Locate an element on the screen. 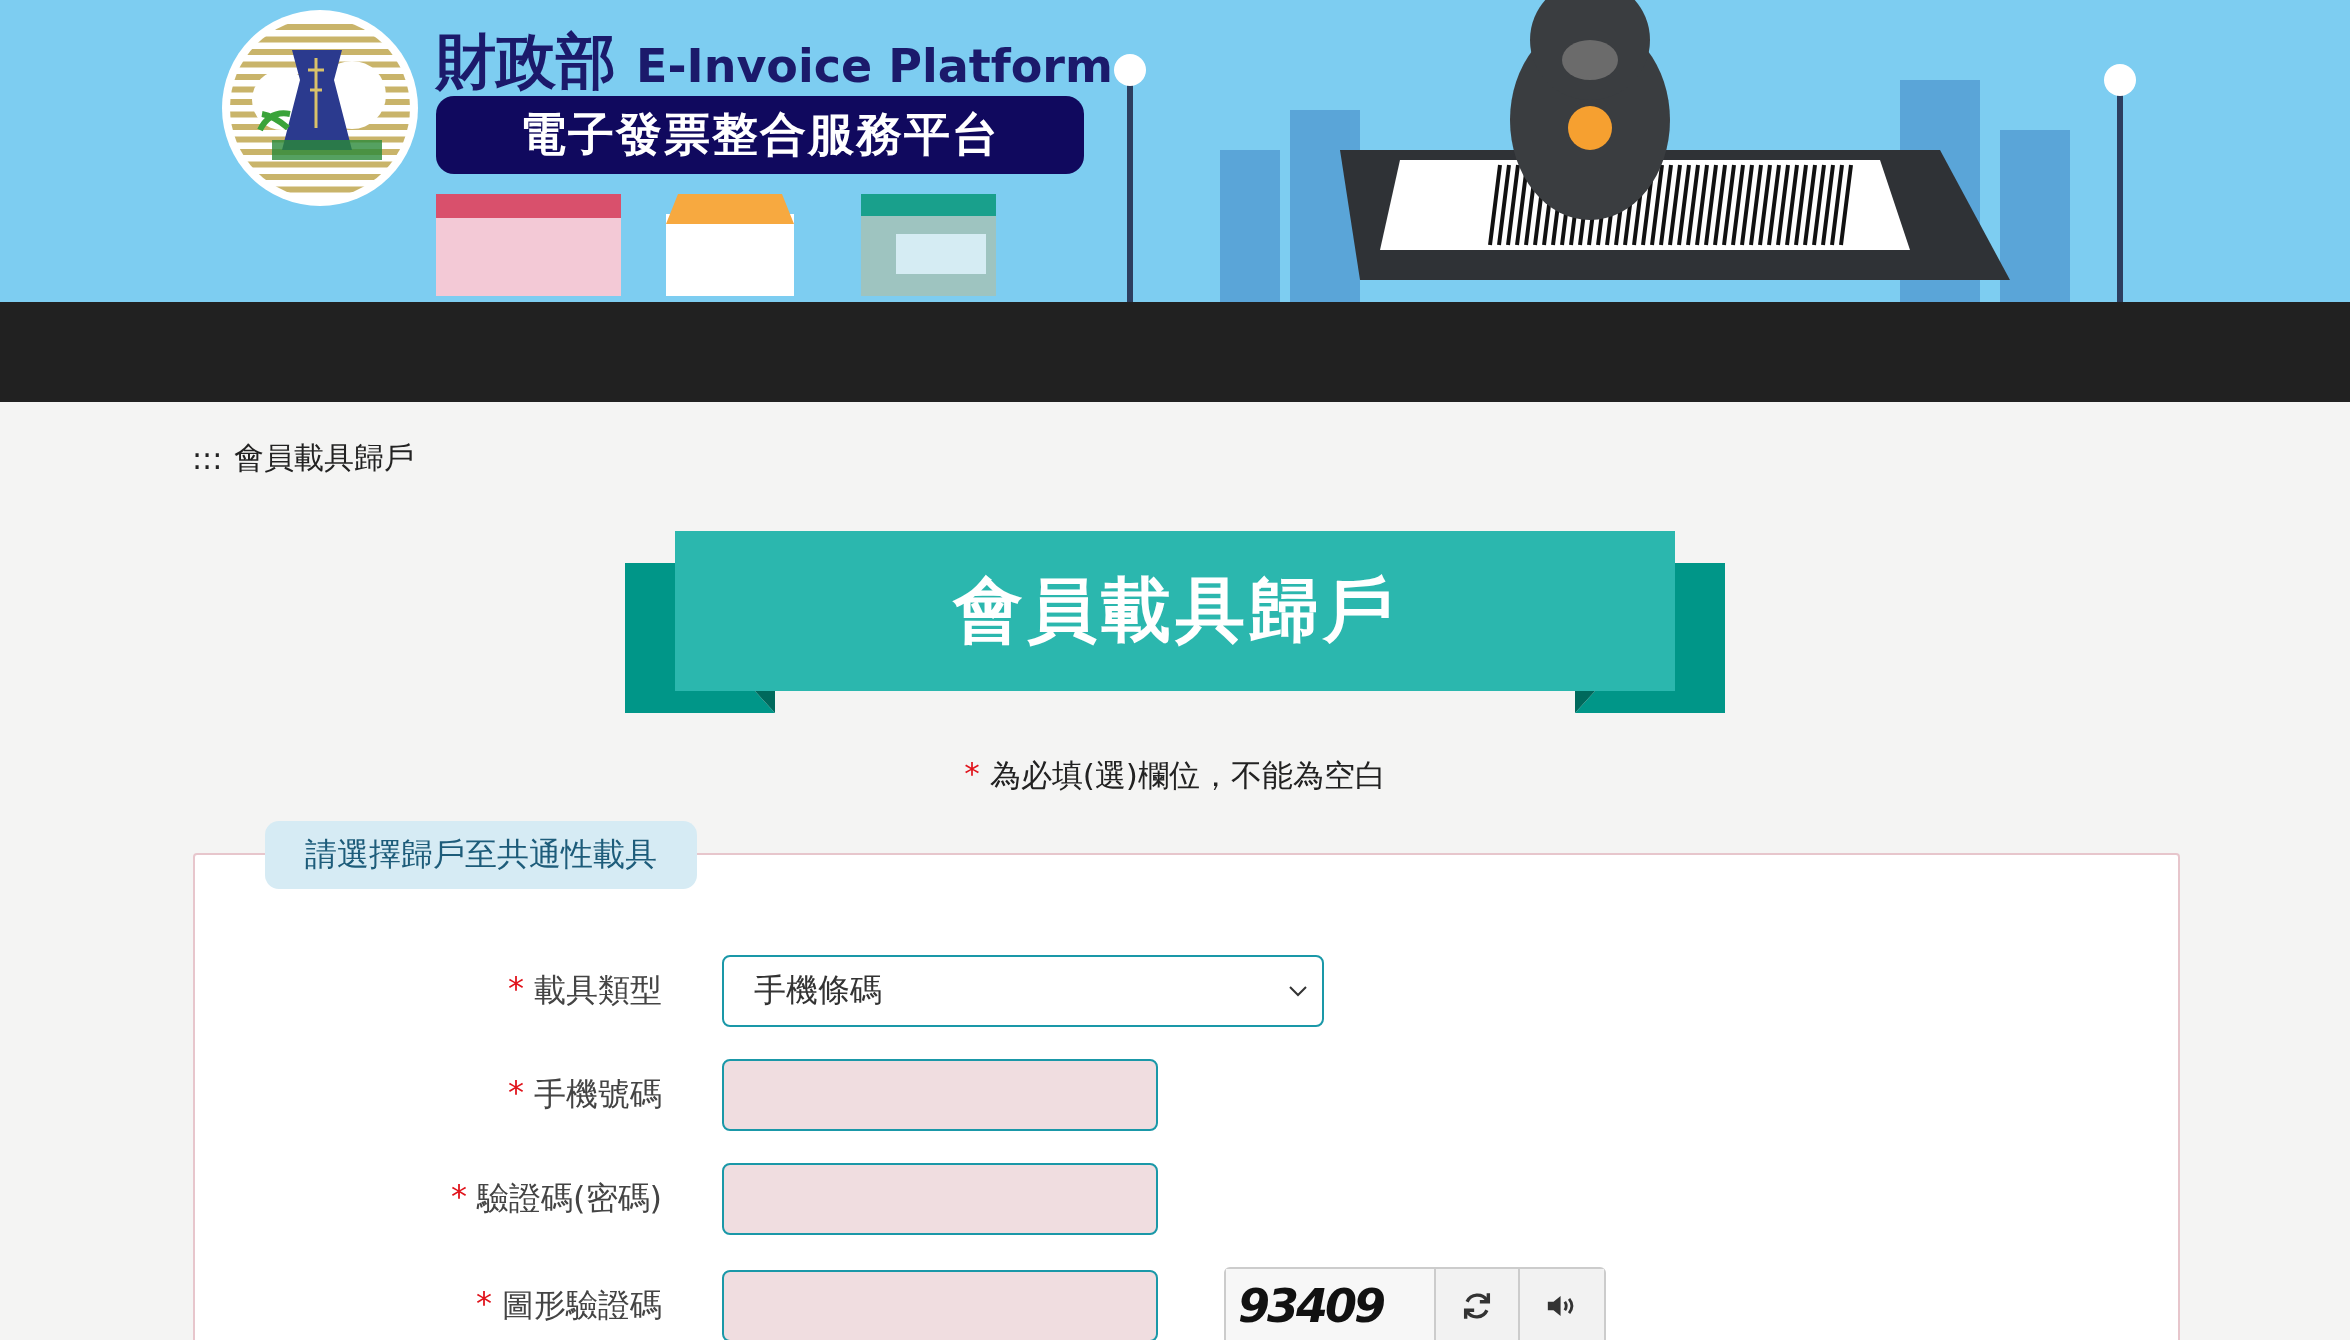  field-label: 手機號碼 is located at coordinates (598, 1094).